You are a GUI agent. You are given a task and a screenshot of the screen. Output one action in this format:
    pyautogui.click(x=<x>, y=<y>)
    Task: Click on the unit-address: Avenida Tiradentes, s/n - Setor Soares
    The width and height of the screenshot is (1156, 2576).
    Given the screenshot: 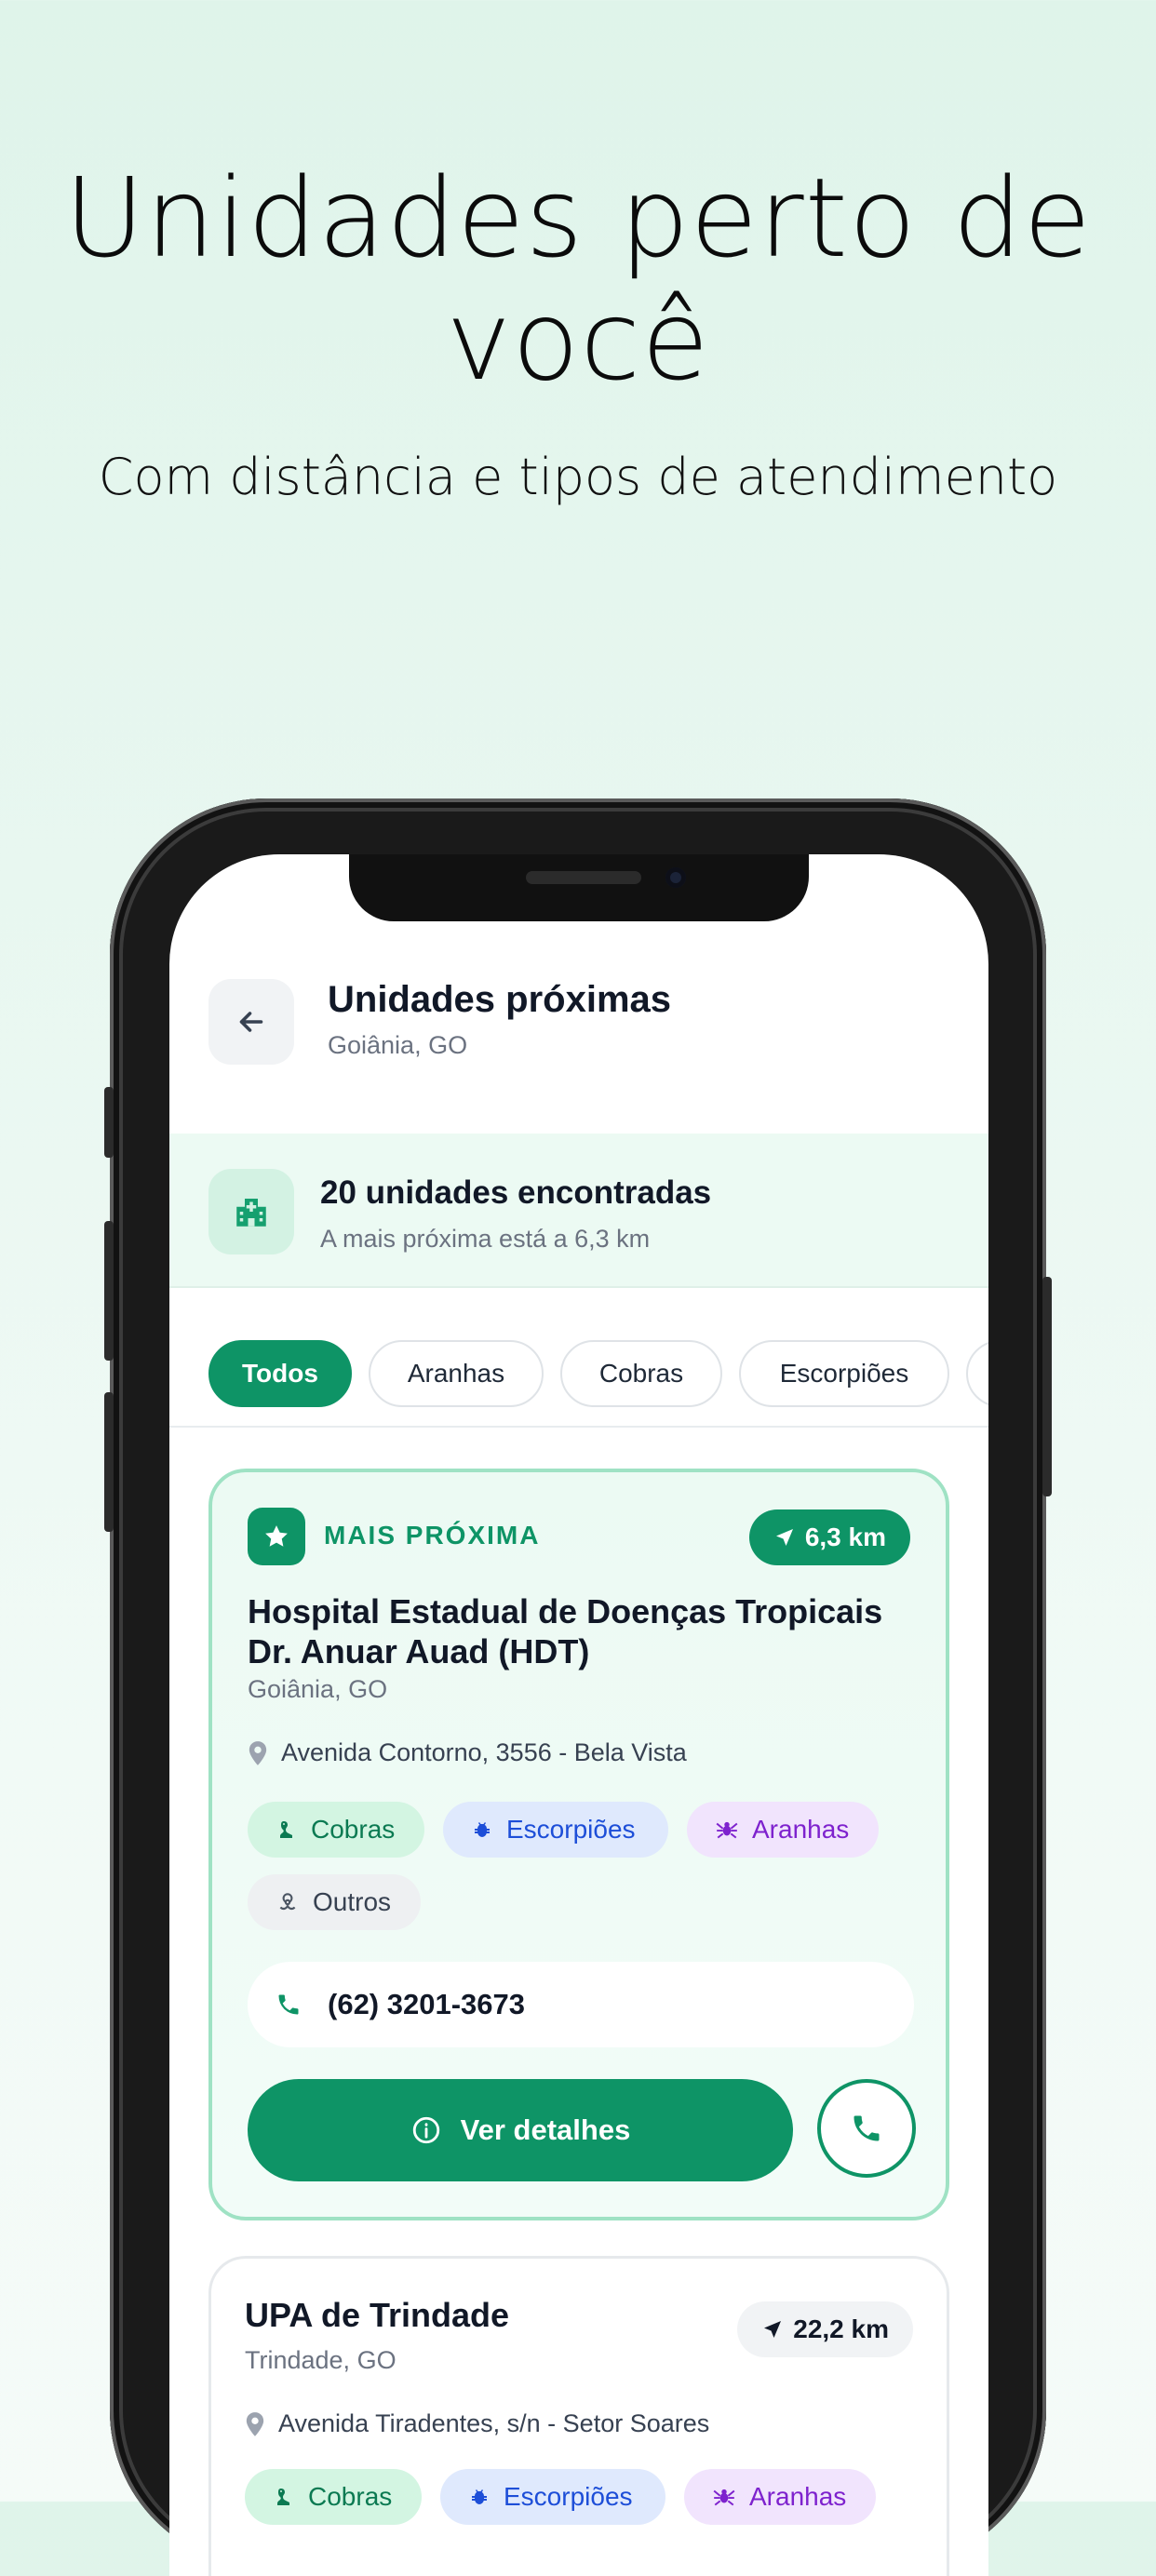 What is the action you would take?
    pyautogui.click(x=477, y=2423)
    